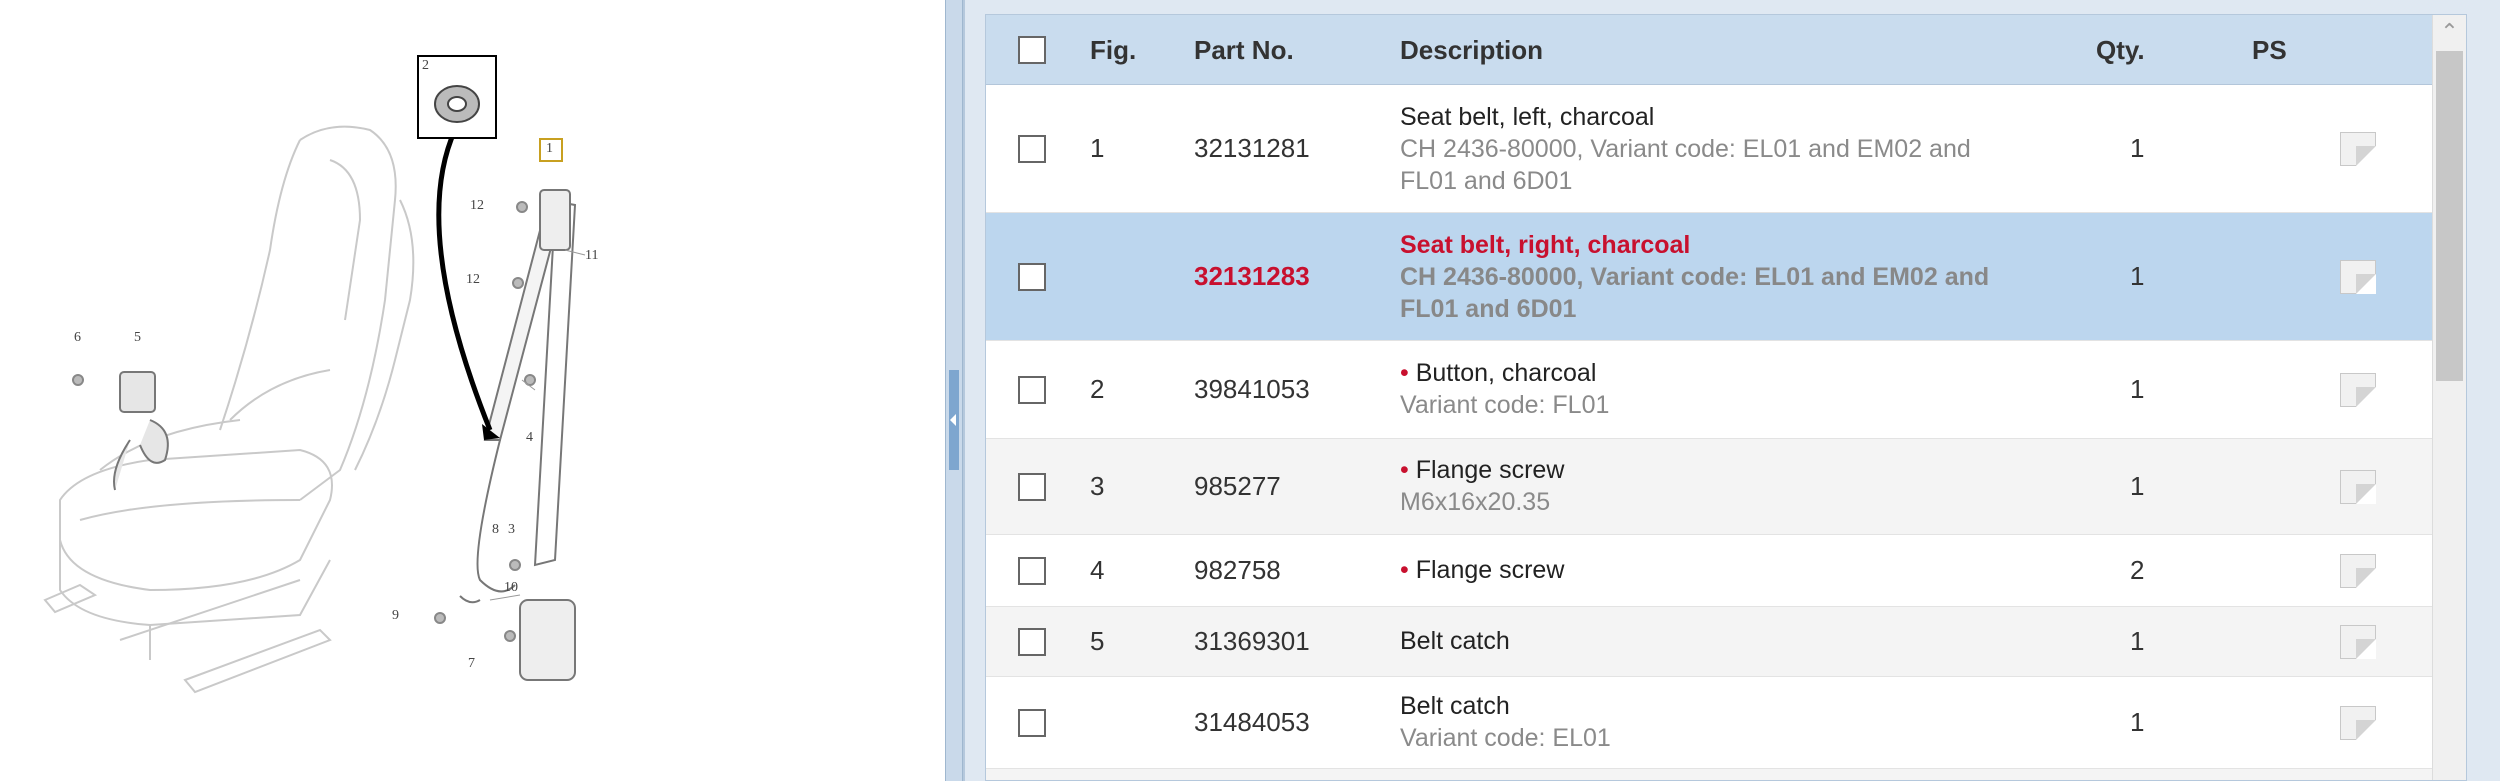 The height and width of the screenshot is (781, 2500). Describe the element at coordinates (954, 420) in the screenshot. I see `collapse-handle` at that location.